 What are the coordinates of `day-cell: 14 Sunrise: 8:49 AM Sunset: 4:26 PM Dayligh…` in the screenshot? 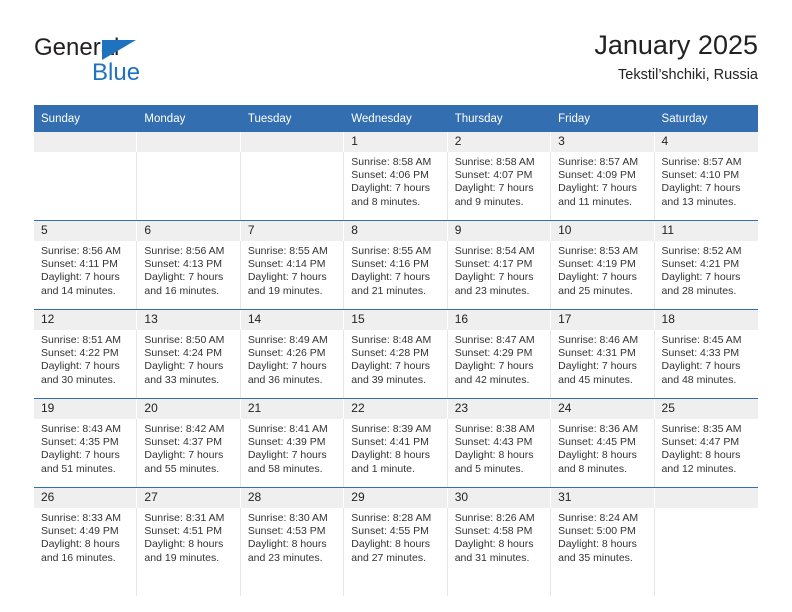 It's located at (292, 363).